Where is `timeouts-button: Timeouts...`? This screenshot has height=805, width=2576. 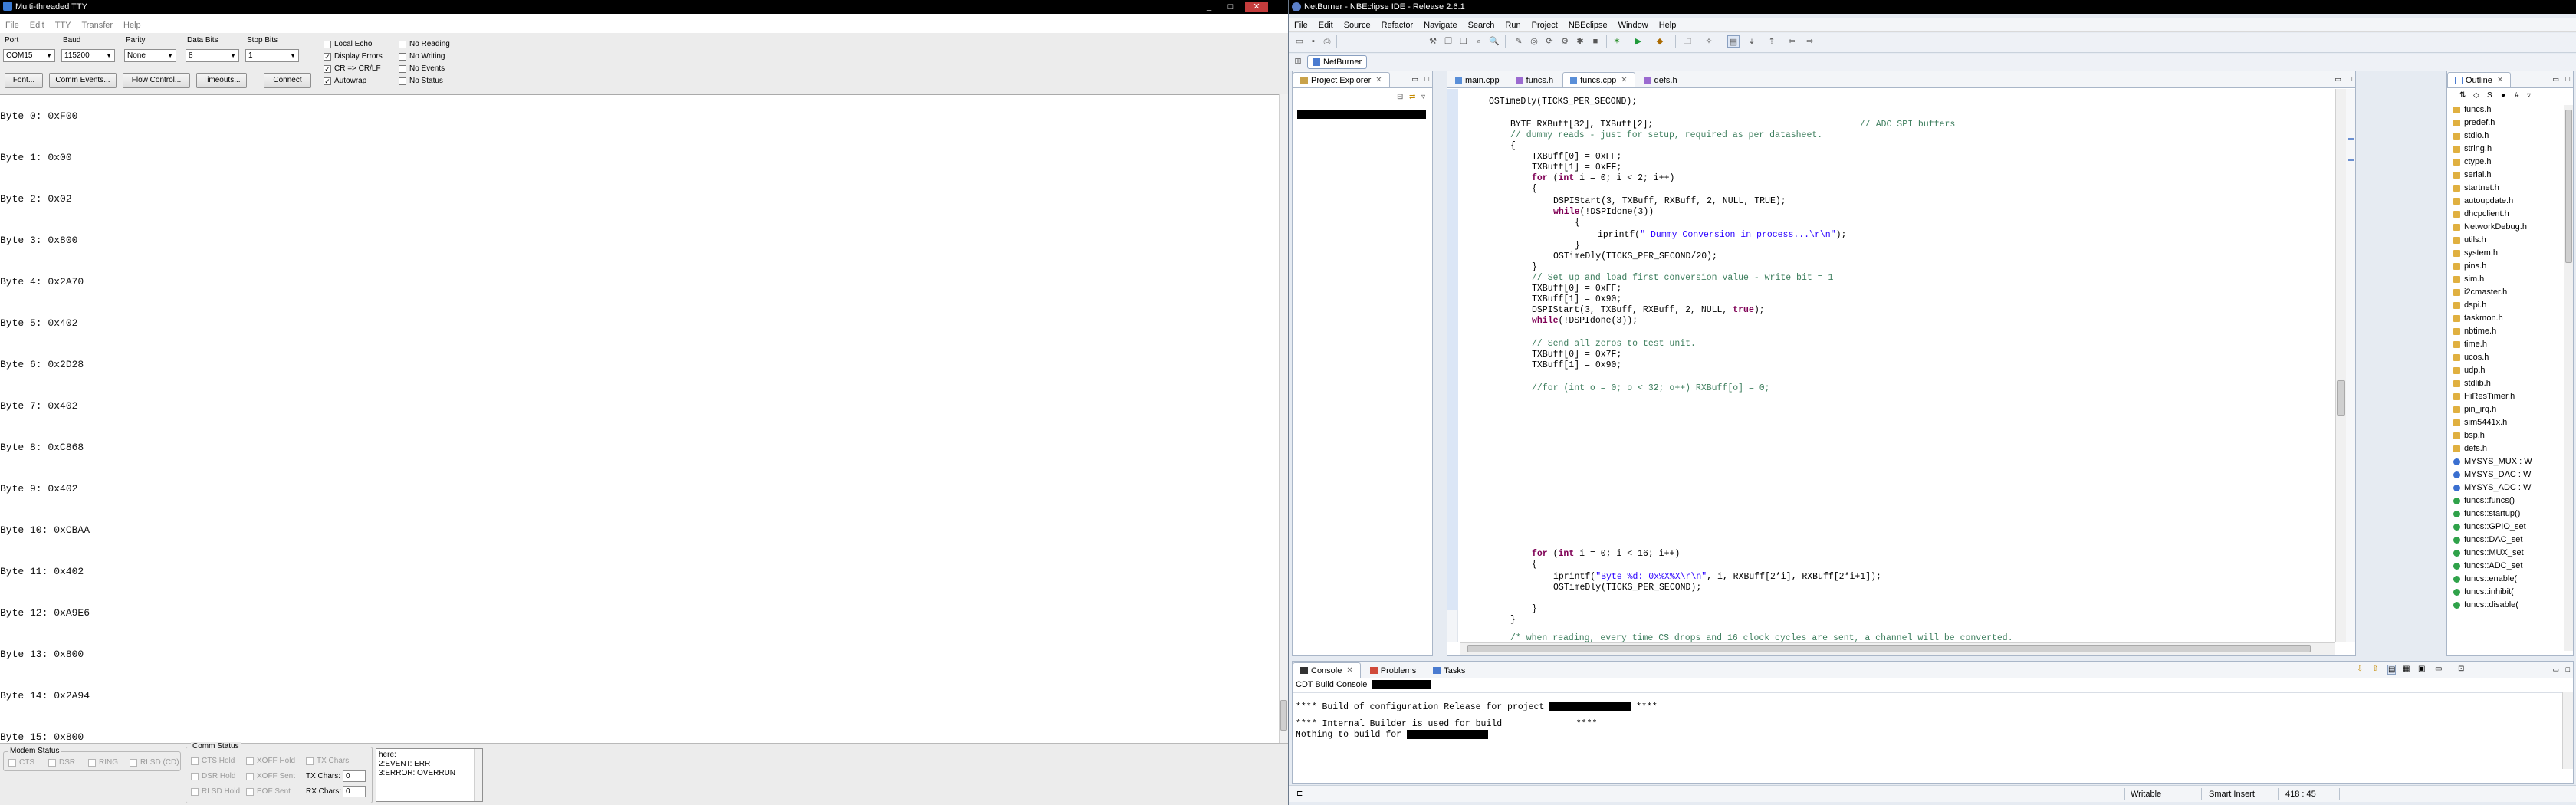
timeouts-button: Timeouts... is located at coordinates (222, 80).